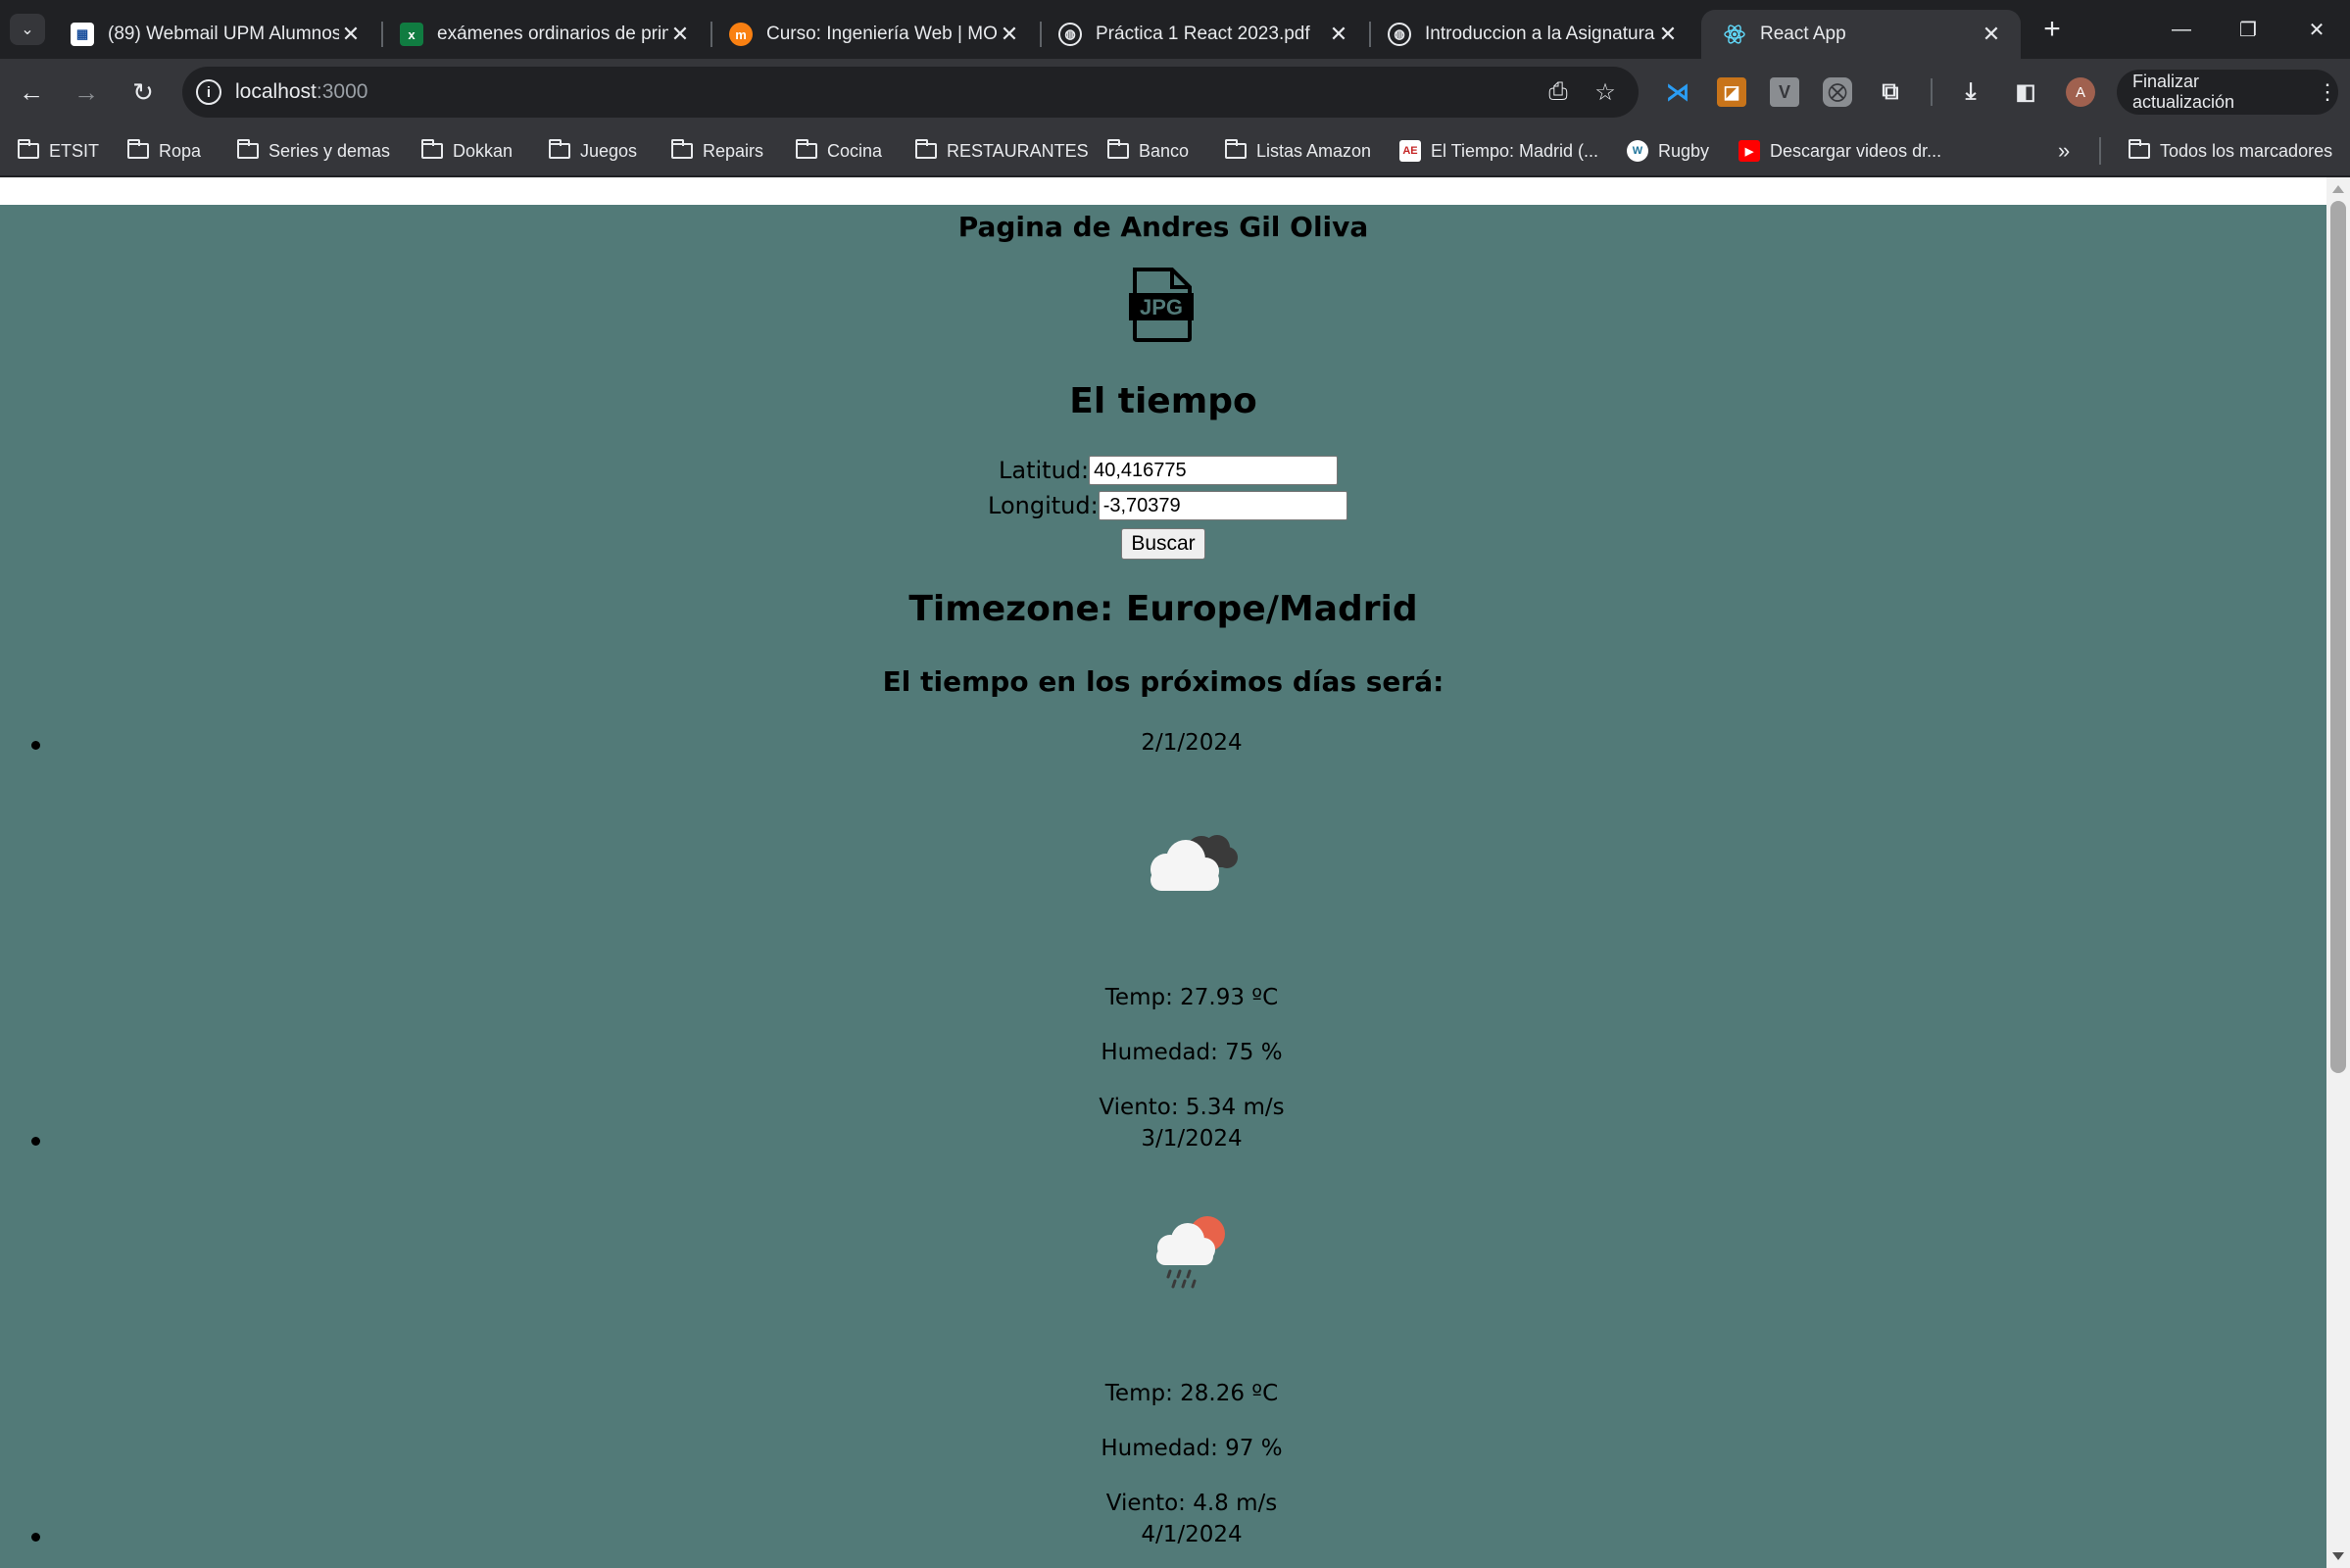  Describe the element at coordinates (1223, 506) in the screenshot. I see `longitude-input` at that location.